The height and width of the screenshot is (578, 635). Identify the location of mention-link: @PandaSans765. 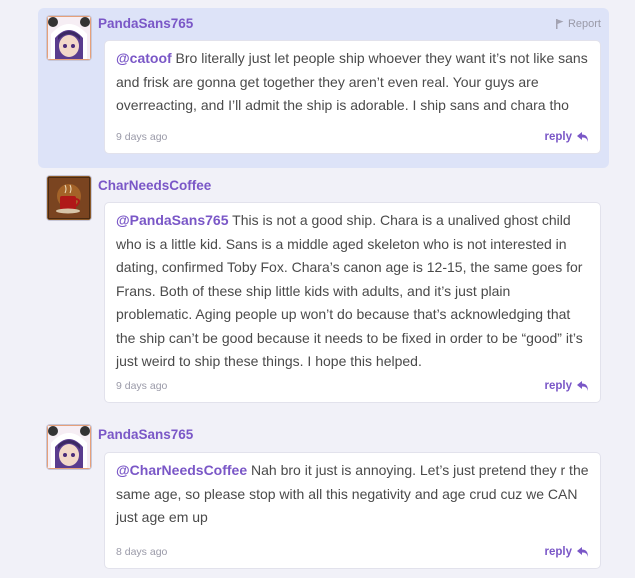
(172, 220).